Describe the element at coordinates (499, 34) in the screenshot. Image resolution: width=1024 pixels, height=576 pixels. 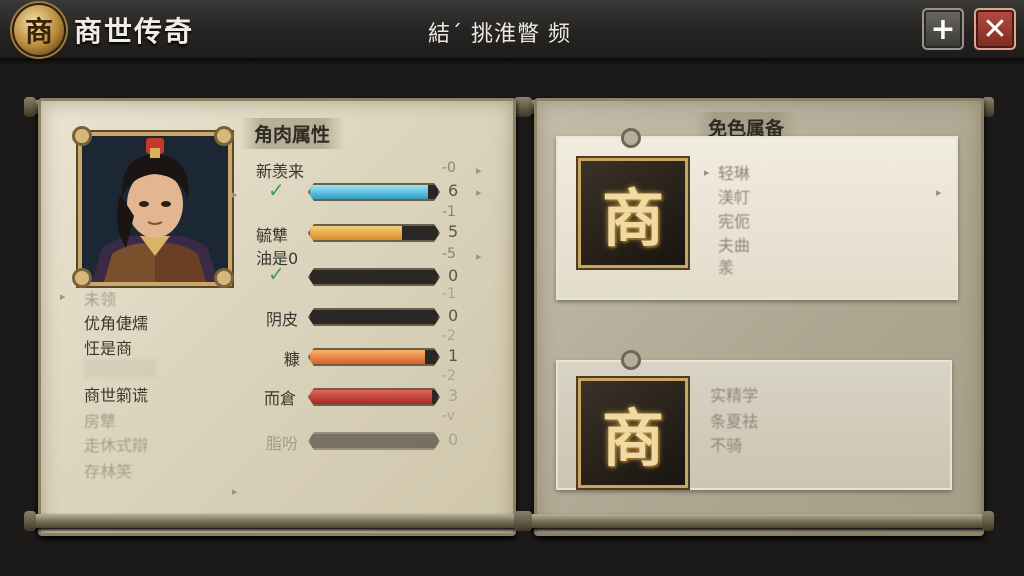
I see `screen-title: 結΄ 挑淮瞥 频` at that location.